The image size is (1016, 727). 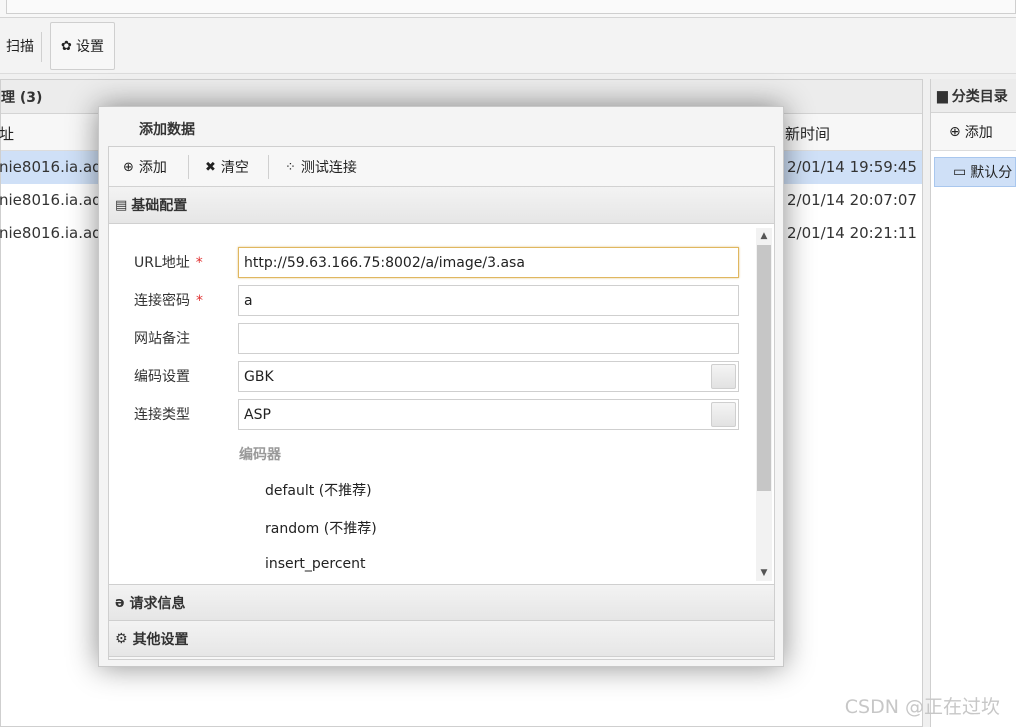 What do you see at coordinates (162, 301) in the screenshot?
I see `password-label-text: 连接密码` at bounding box center [162, 301].